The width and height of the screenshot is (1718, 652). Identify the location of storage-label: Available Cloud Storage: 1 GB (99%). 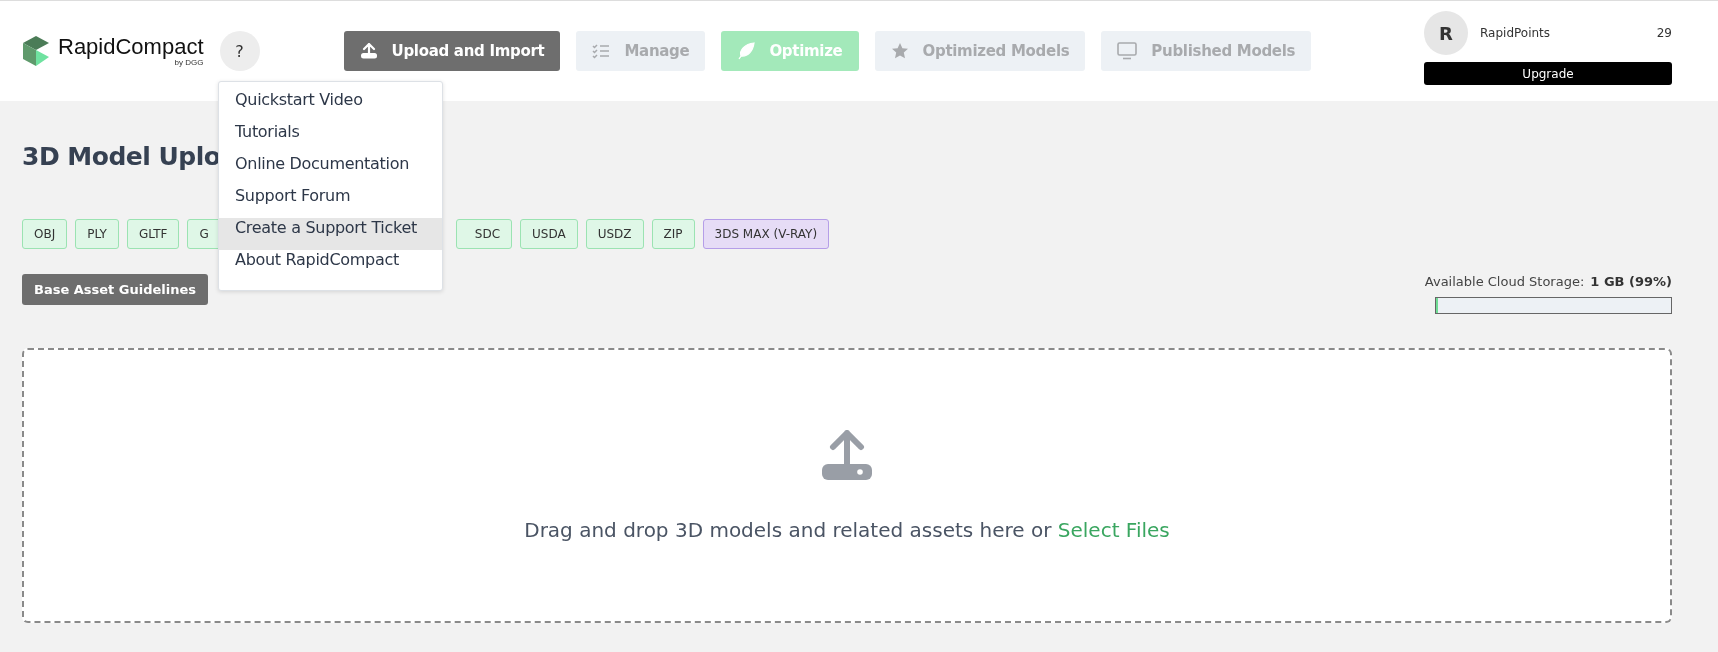
(1548, 281).